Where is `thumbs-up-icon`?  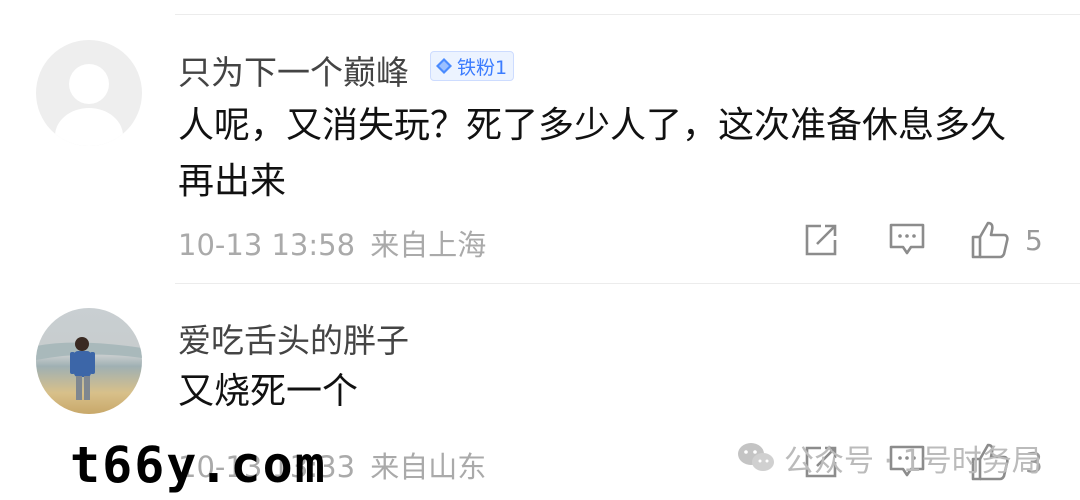 thumbs-up-icon is located at coordinates (990, 240).